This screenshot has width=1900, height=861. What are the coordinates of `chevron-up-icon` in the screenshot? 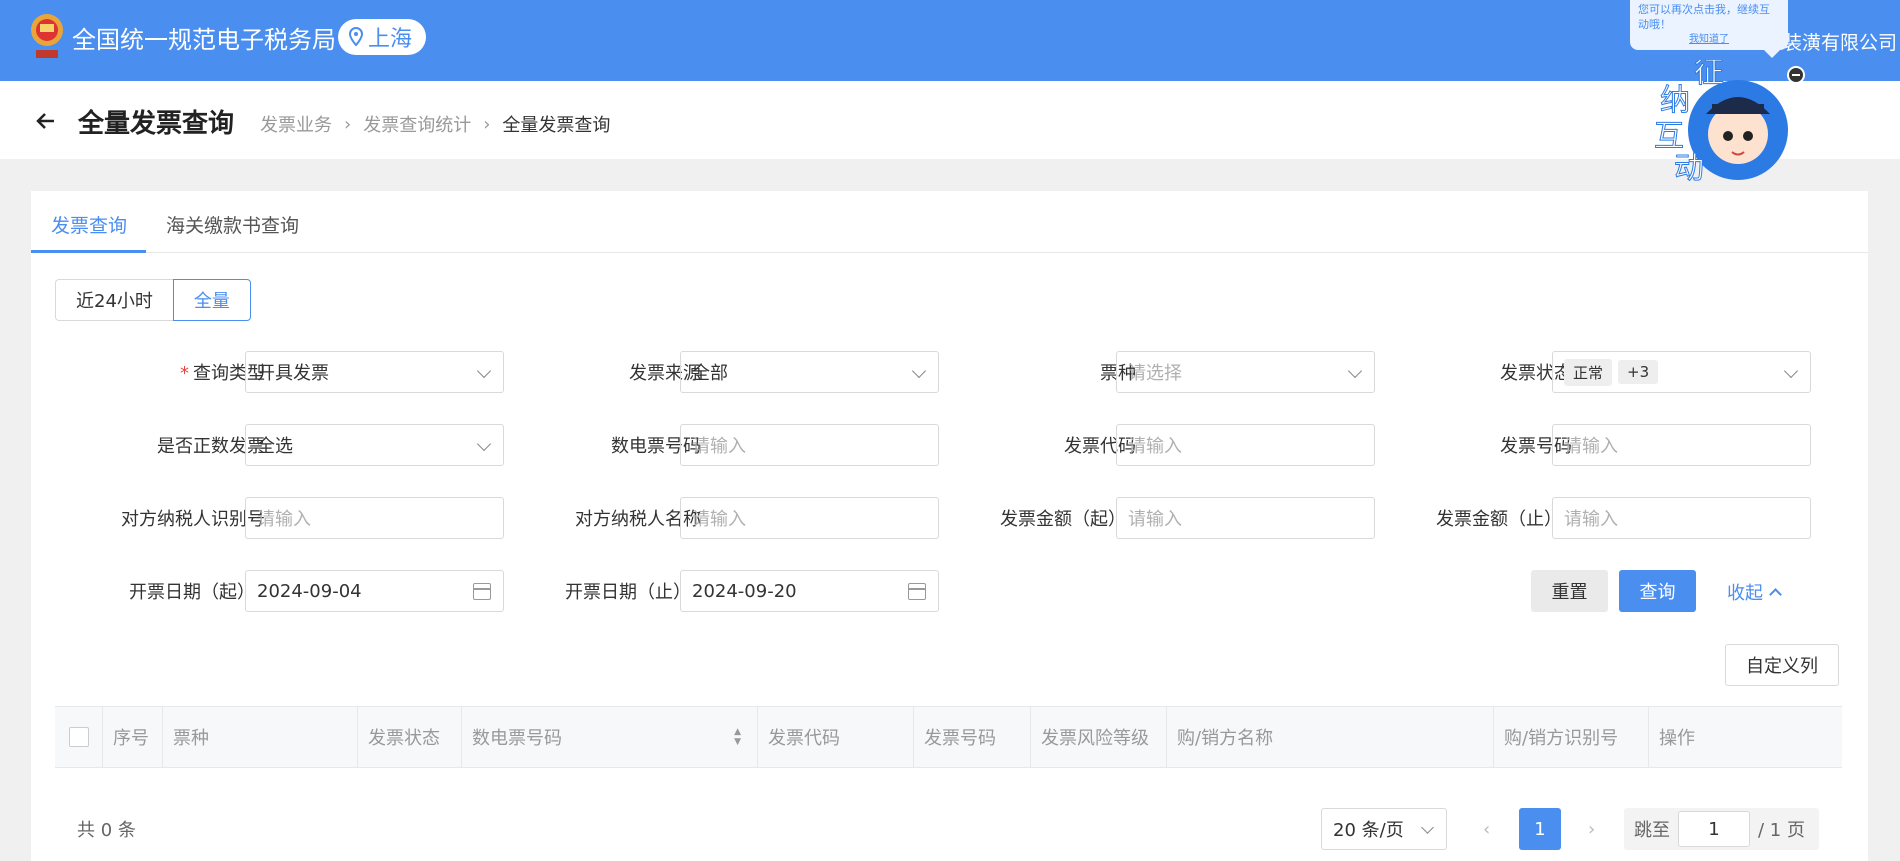 It's located at (1775, 594).